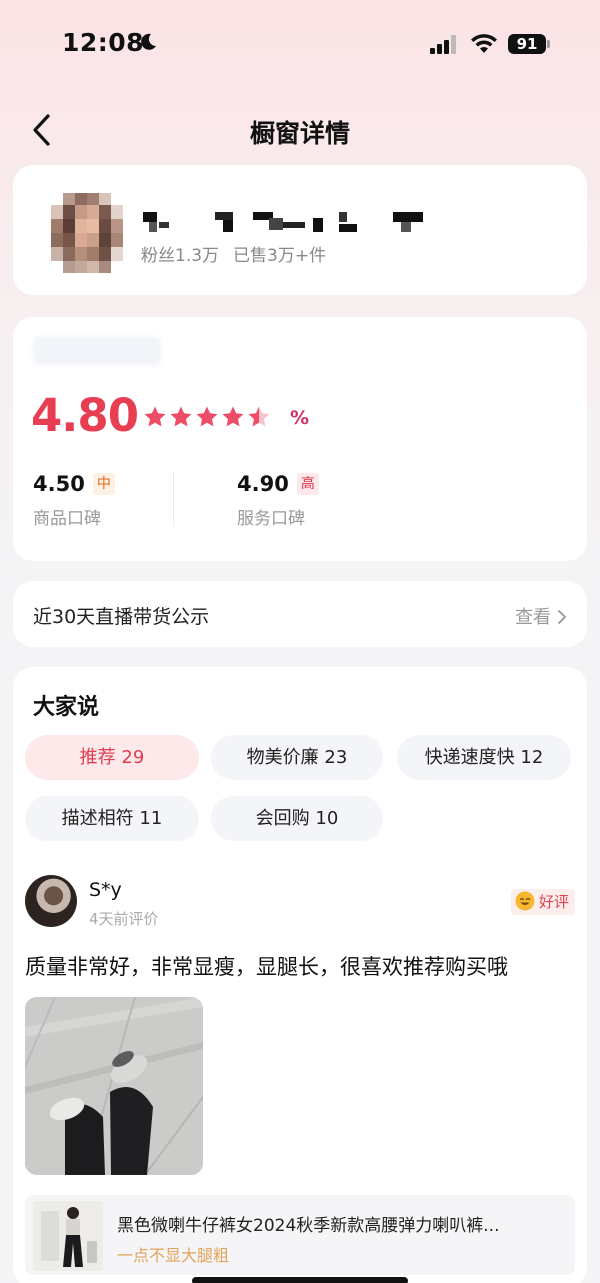 This screenshot has height=1283, width=600. What do you see at coordinates (297, 818) in the screenshot?
I see `tag-will-rebuy: 会回购 10` at bounding box center [297, 818].